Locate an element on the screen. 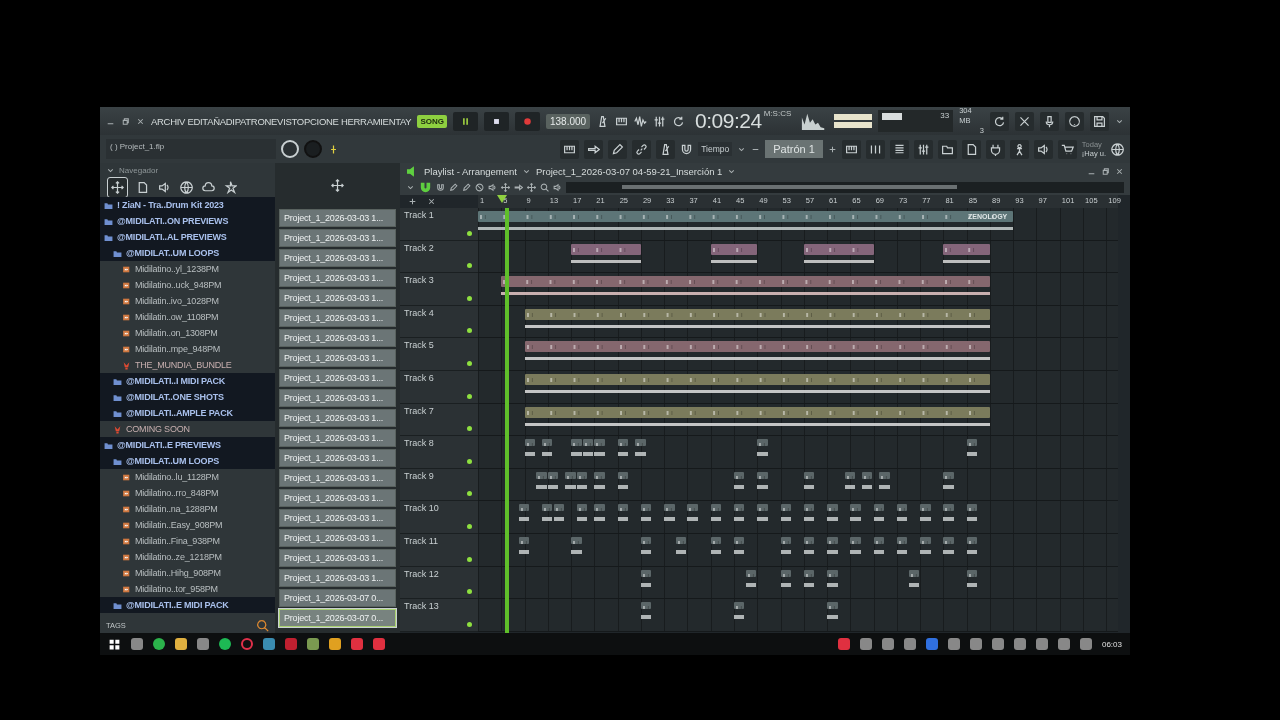  browser-item: @MIDILATI..AMPLE PACK is located at coordinates (187, 413).